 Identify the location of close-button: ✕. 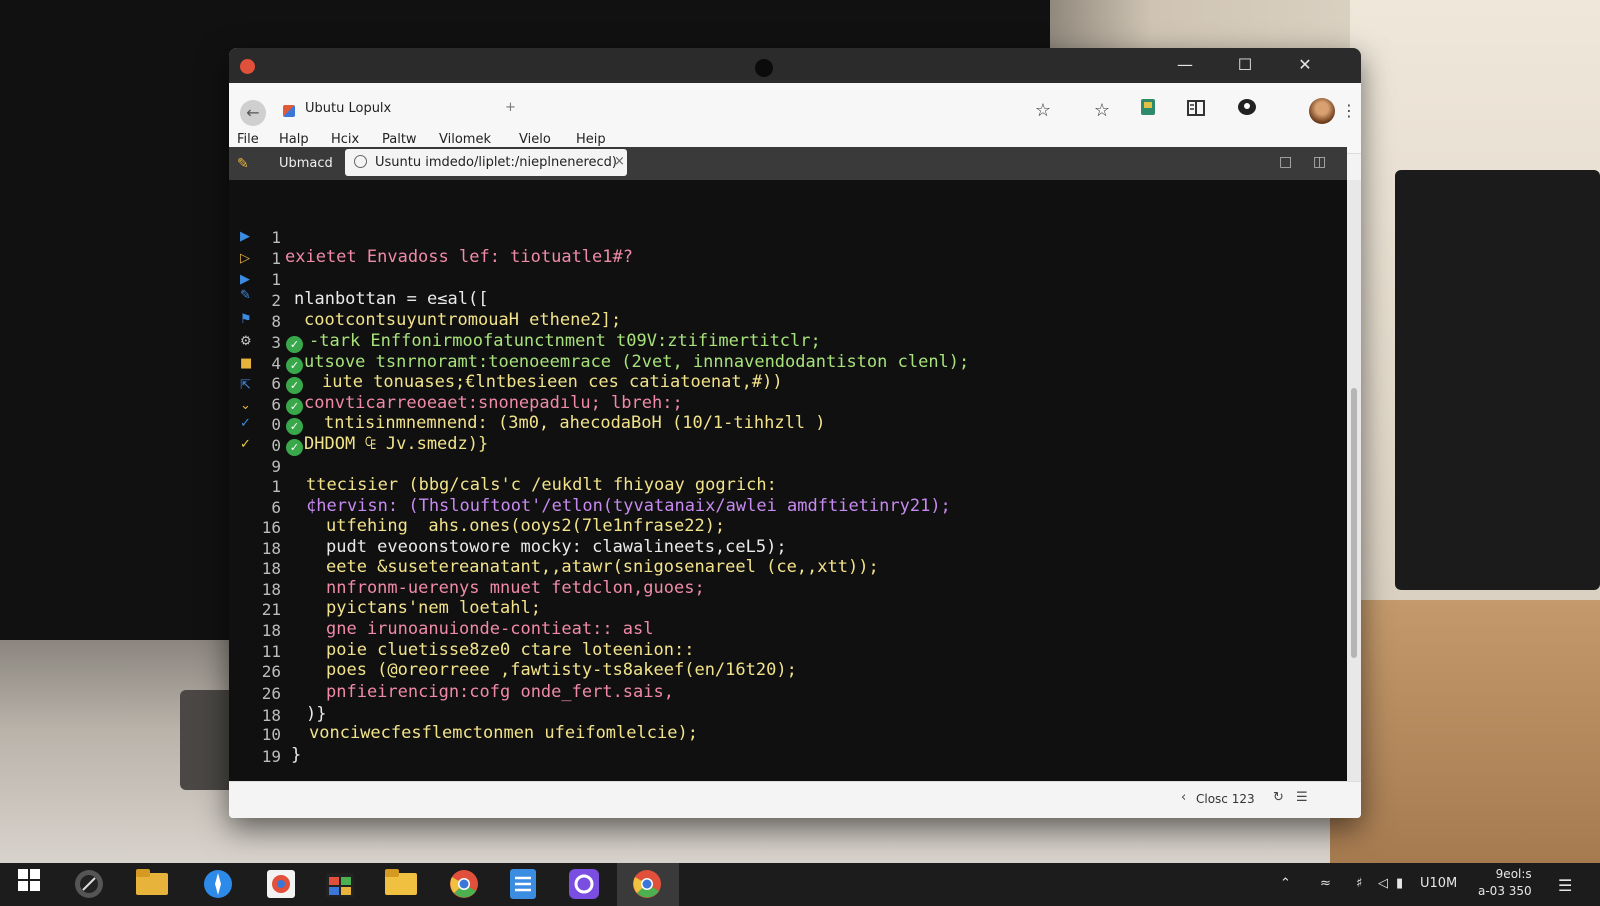
(1305, 65).